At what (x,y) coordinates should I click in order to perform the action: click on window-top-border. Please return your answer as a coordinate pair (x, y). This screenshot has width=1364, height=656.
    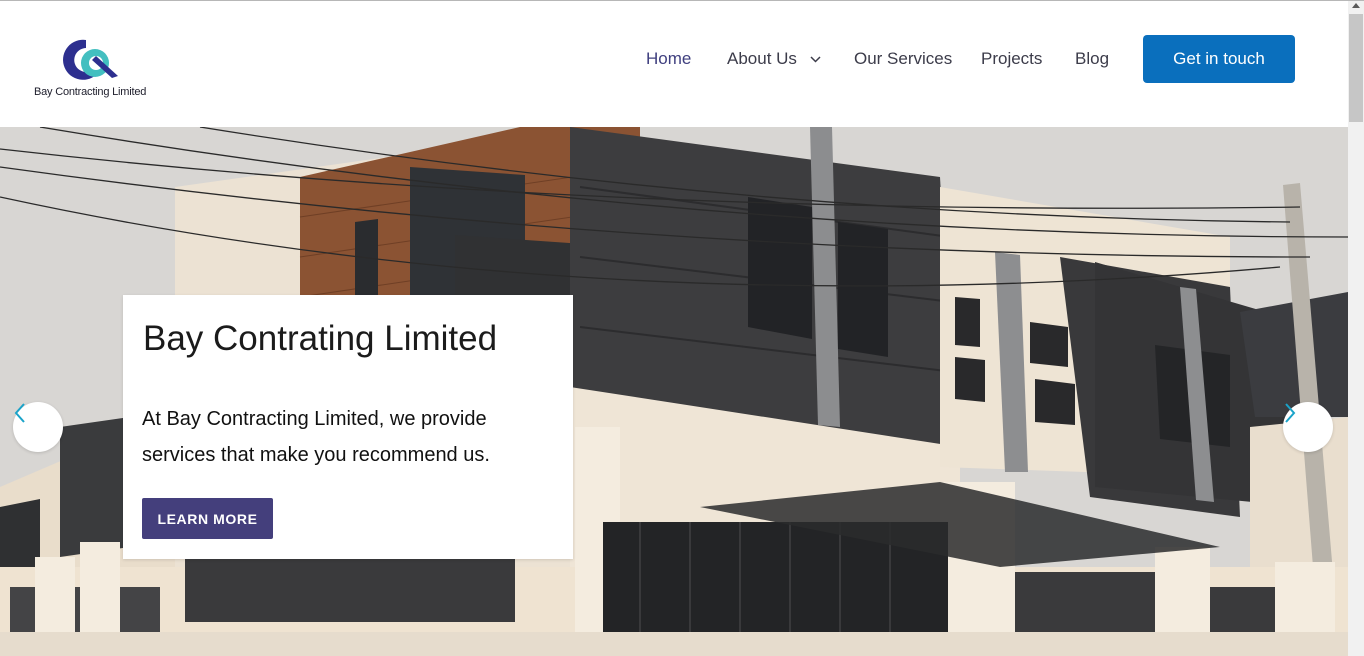
    Looking at the image, I should click on (682, 0).